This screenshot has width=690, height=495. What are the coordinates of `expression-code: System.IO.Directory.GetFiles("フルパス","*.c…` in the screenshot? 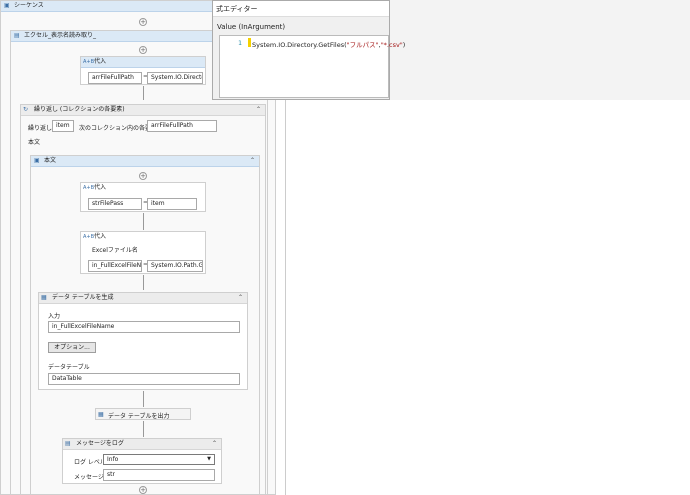 It's located at (329, 45).